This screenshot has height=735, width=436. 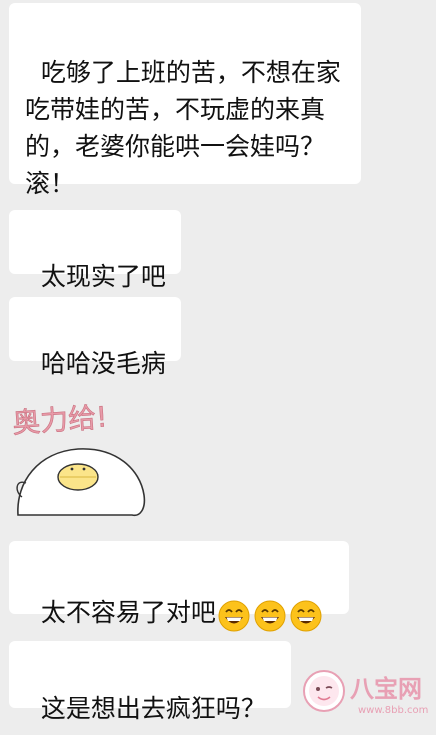 What do you see at coordinates (150, 682) in the screenshot?
I see `chat-bubble: 这是想出去疯狂吗？` at bounding box center [150, 682].